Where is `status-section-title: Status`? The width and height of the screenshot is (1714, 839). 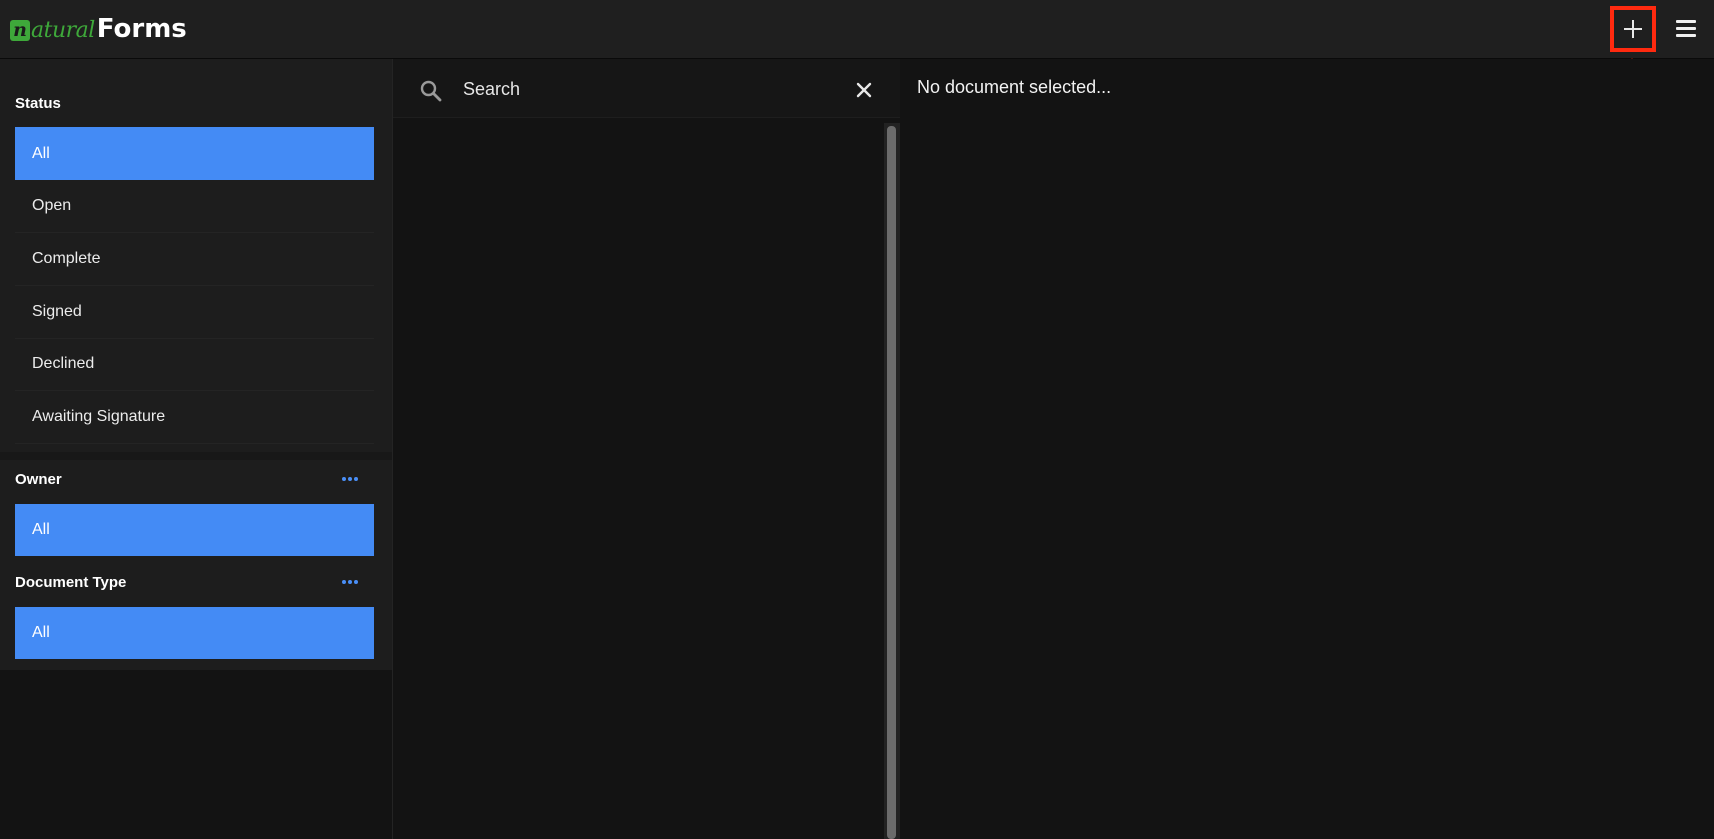
status-section-title: Status is located at coordinates (38, 103).